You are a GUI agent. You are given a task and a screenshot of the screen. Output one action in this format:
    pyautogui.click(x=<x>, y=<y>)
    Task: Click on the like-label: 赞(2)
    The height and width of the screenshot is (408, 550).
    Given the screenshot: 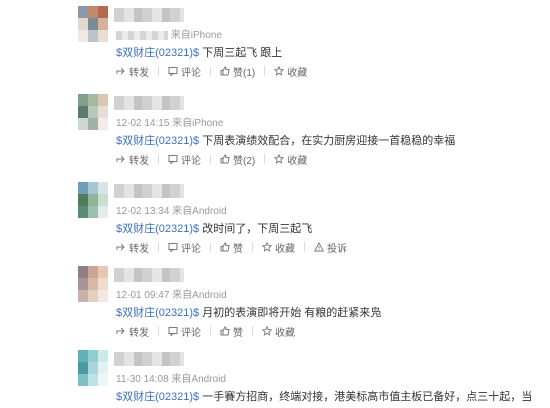 What is the action you would take?
    pyautogui.click(x=244, y=161)
    